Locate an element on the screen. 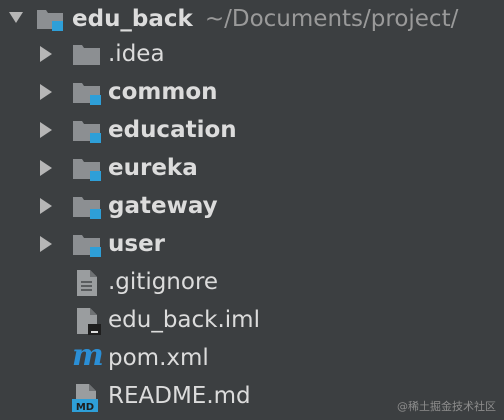  tree-root-row: edu_back ~/Documents/project/ is located at coordinates (252, 19).